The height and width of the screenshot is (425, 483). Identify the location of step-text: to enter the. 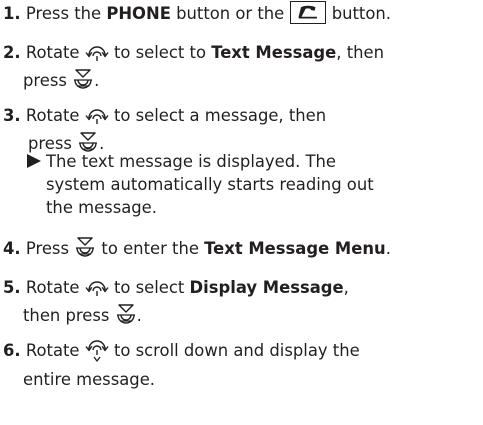
(150, 248).